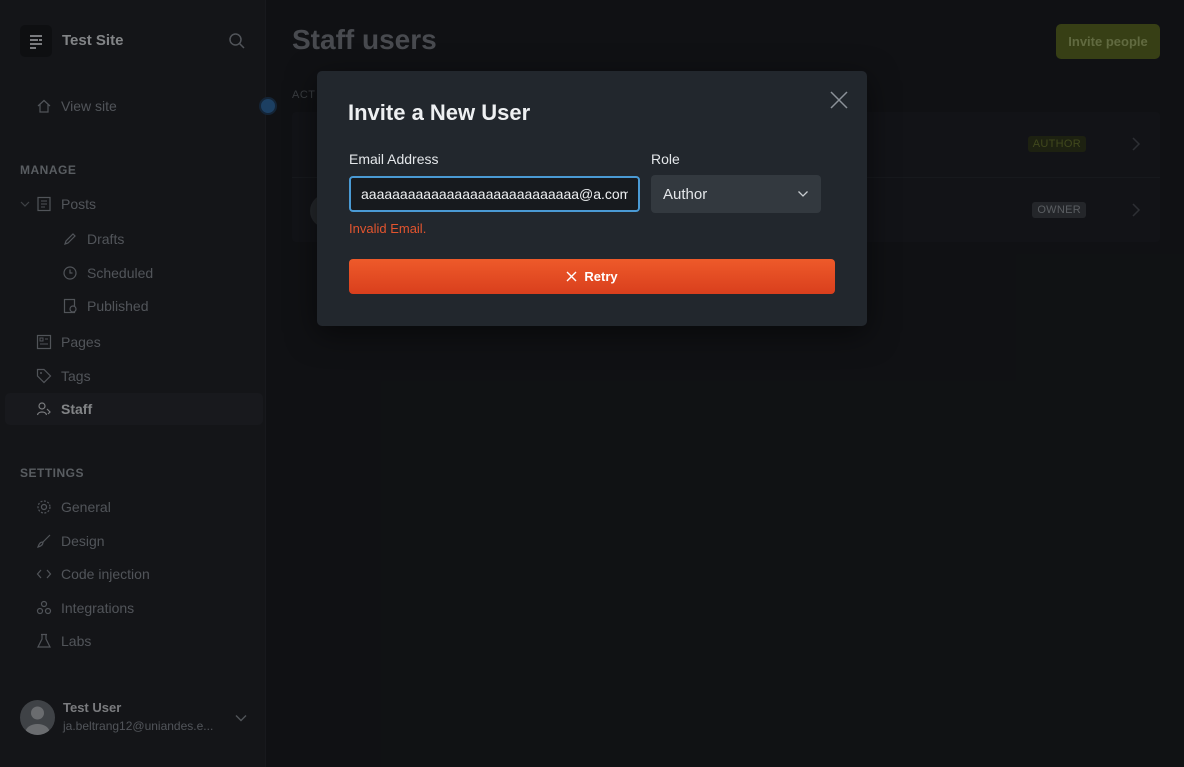  I want to click on modal-title: Invite a New User, so click(439, 112).